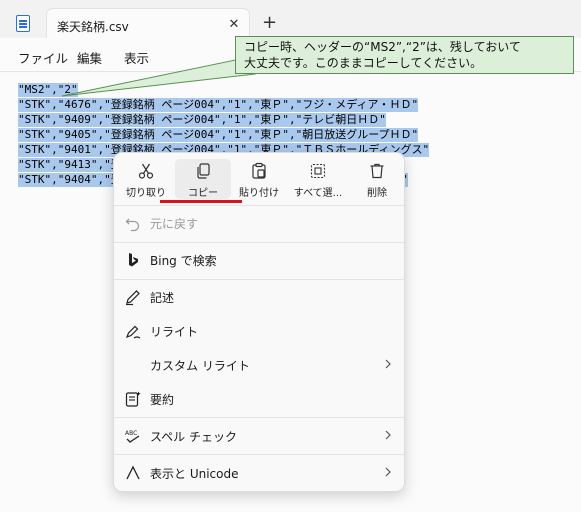 This screenshot has height=512, width=581. I want to click on summarize-label: 要約, so click(162, 400).